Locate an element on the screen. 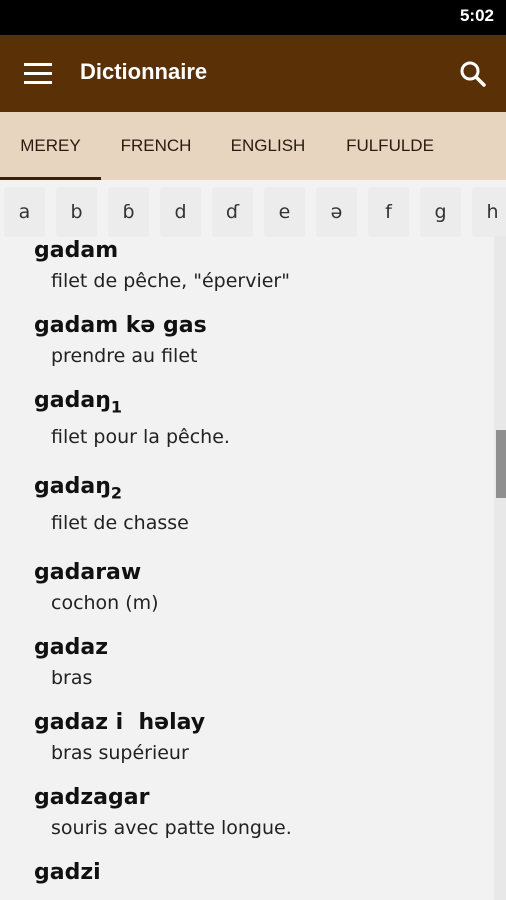 Image resolution: width=506 pixels, height=900 pixels. gloss: cochon (m) is located at coordinates (105, 603).